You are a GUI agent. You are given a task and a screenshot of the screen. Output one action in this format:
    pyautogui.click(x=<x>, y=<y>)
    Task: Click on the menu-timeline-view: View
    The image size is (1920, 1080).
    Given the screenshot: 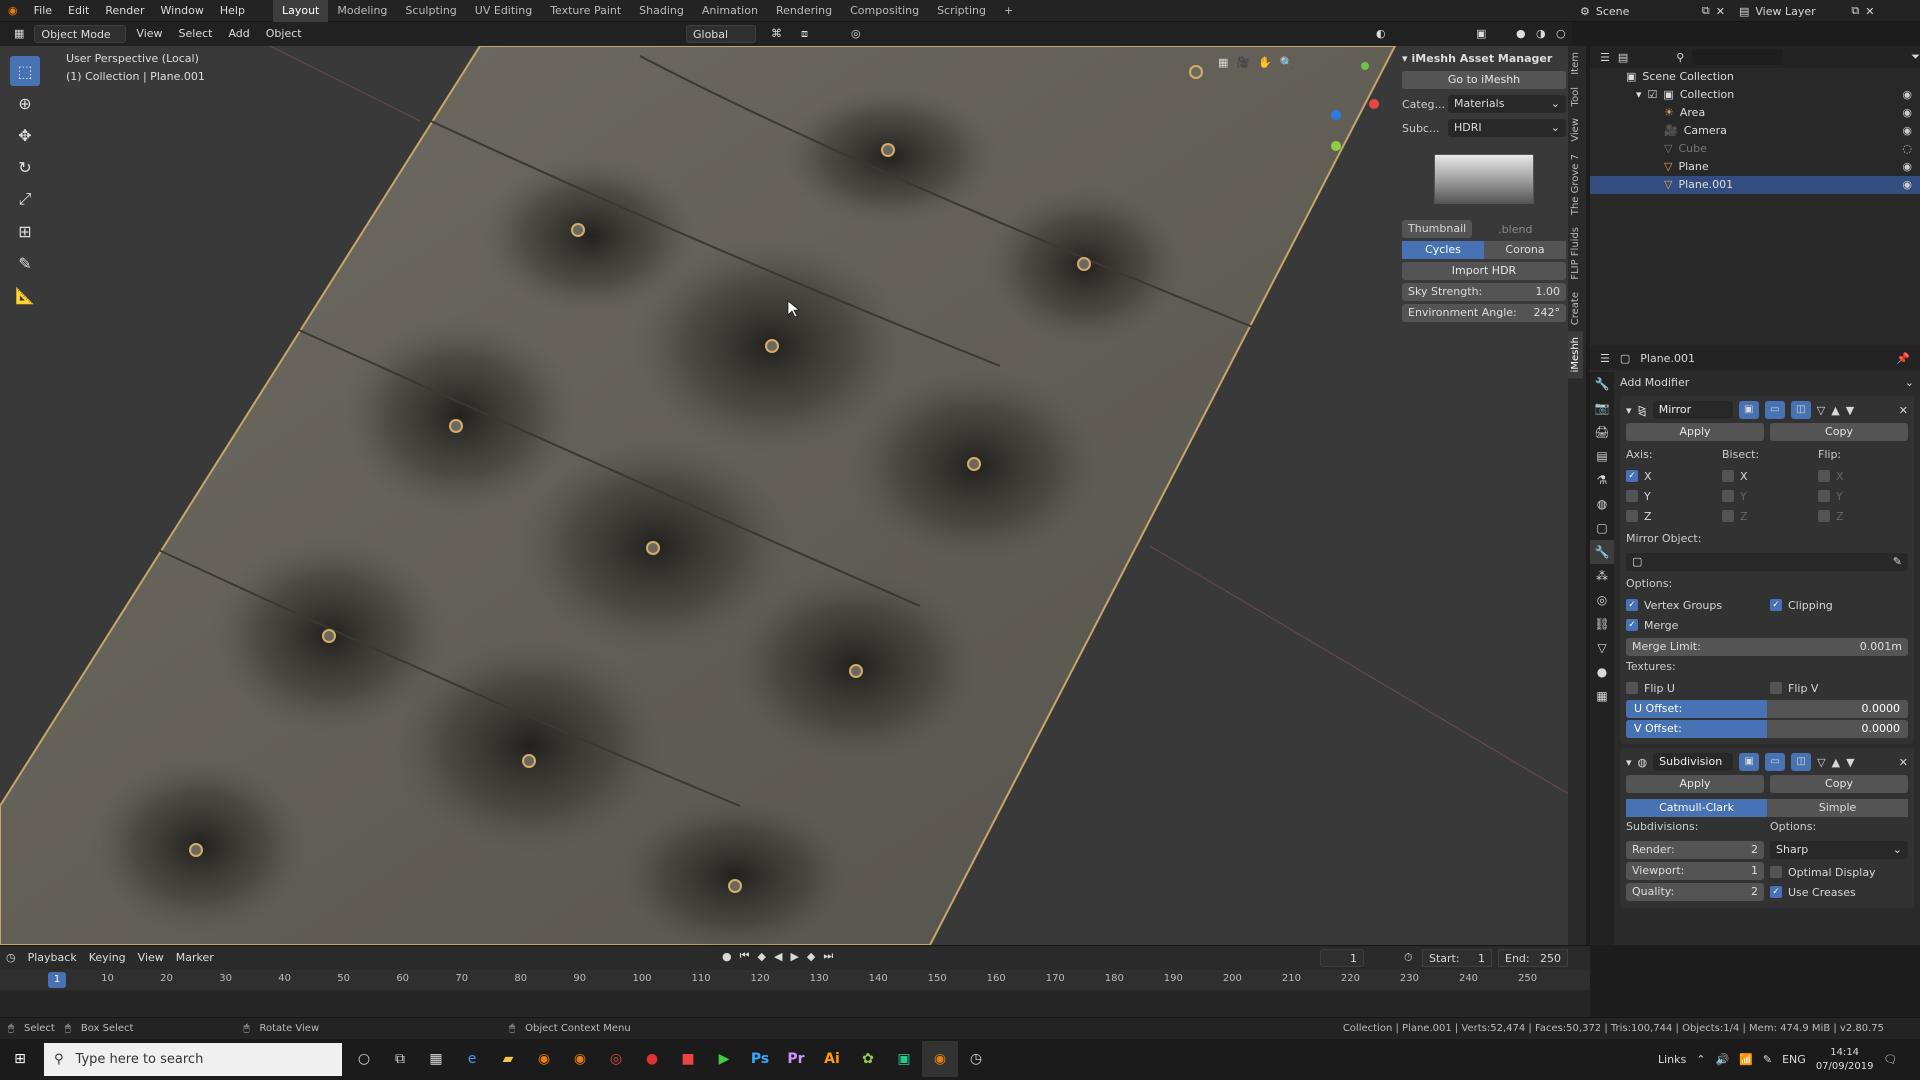 What is the action you would take?
    pyautogui.click(x=151, y=958)
    